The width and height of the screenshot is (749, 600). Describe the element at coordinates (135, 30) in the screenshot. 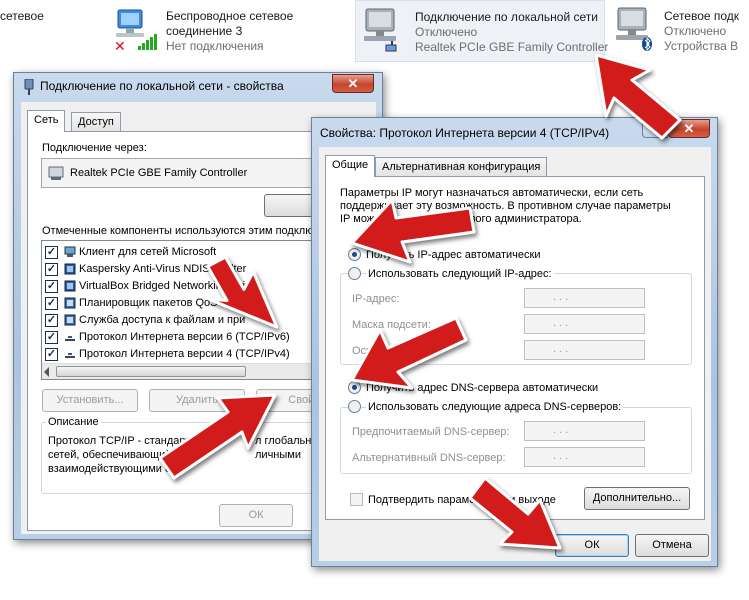

I see `wireless-adapter-icon: ✕` at that location.